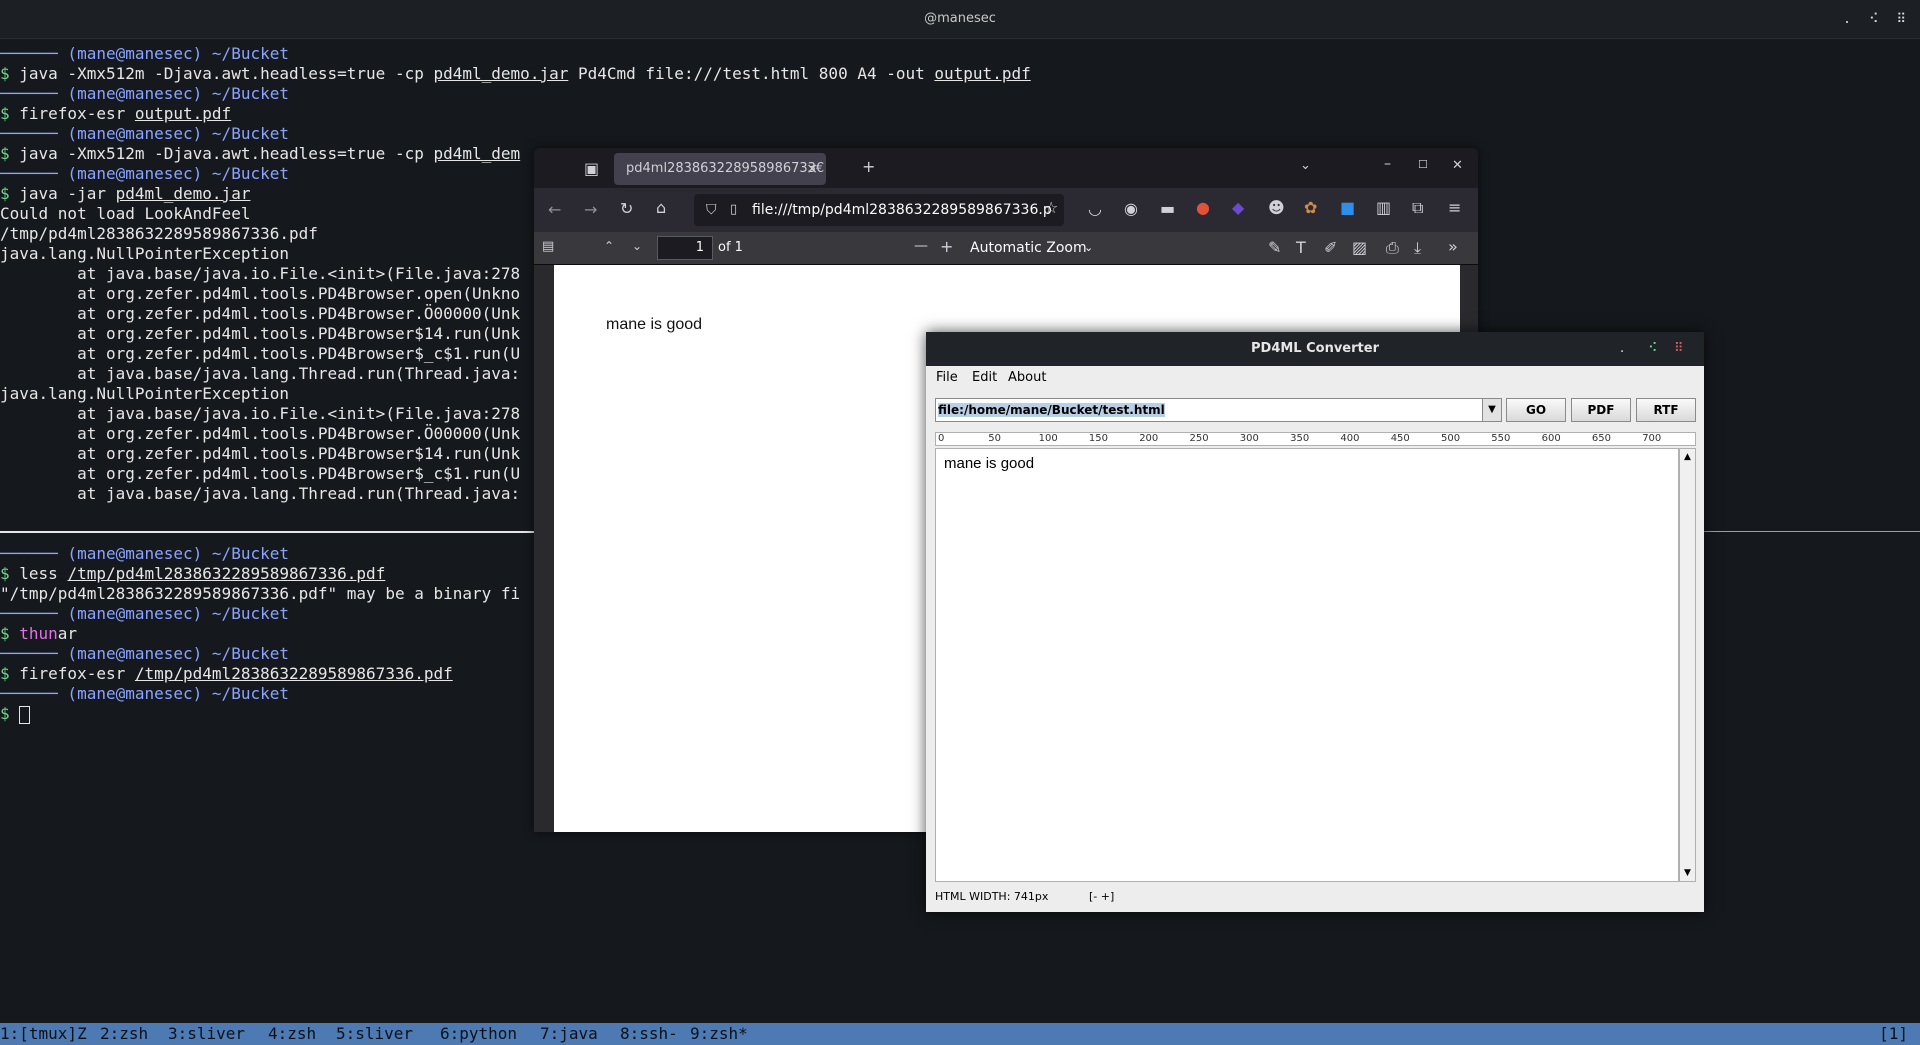 Image resolution: width=1920 pixels, height=1045 pixels. Describe the element at coordinates (1051, 207) in the screenshot. I see `bookmark-star-icon: ☆` at that location.